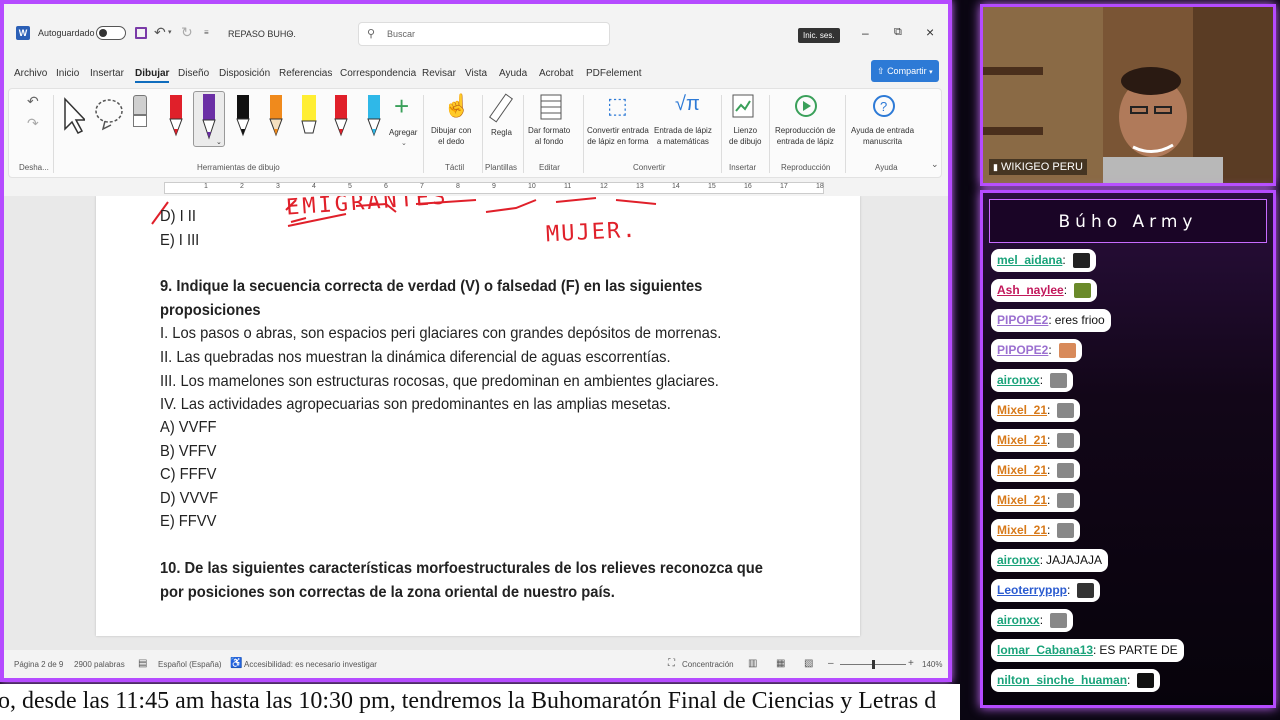 The width and height of the screenshot is (1280, 720). Describe the element at coordinates (865, 33) in the screenshot. I see `minimize-icon: –` at that location.